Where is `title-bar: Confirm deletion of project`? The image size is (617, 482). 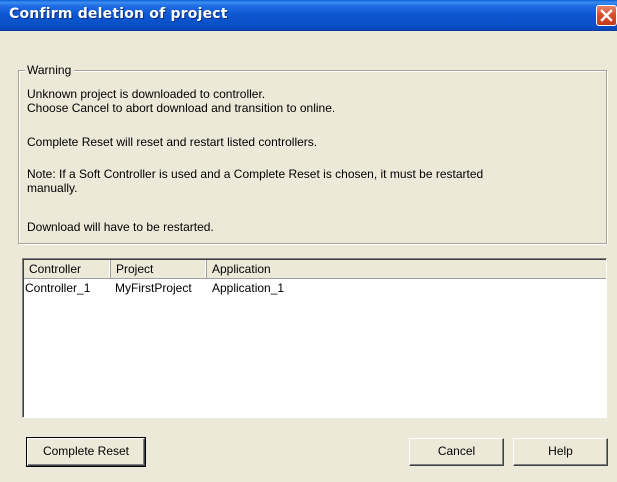
title-bar: Confirm deletion of project is located at coordinates (308, 15).